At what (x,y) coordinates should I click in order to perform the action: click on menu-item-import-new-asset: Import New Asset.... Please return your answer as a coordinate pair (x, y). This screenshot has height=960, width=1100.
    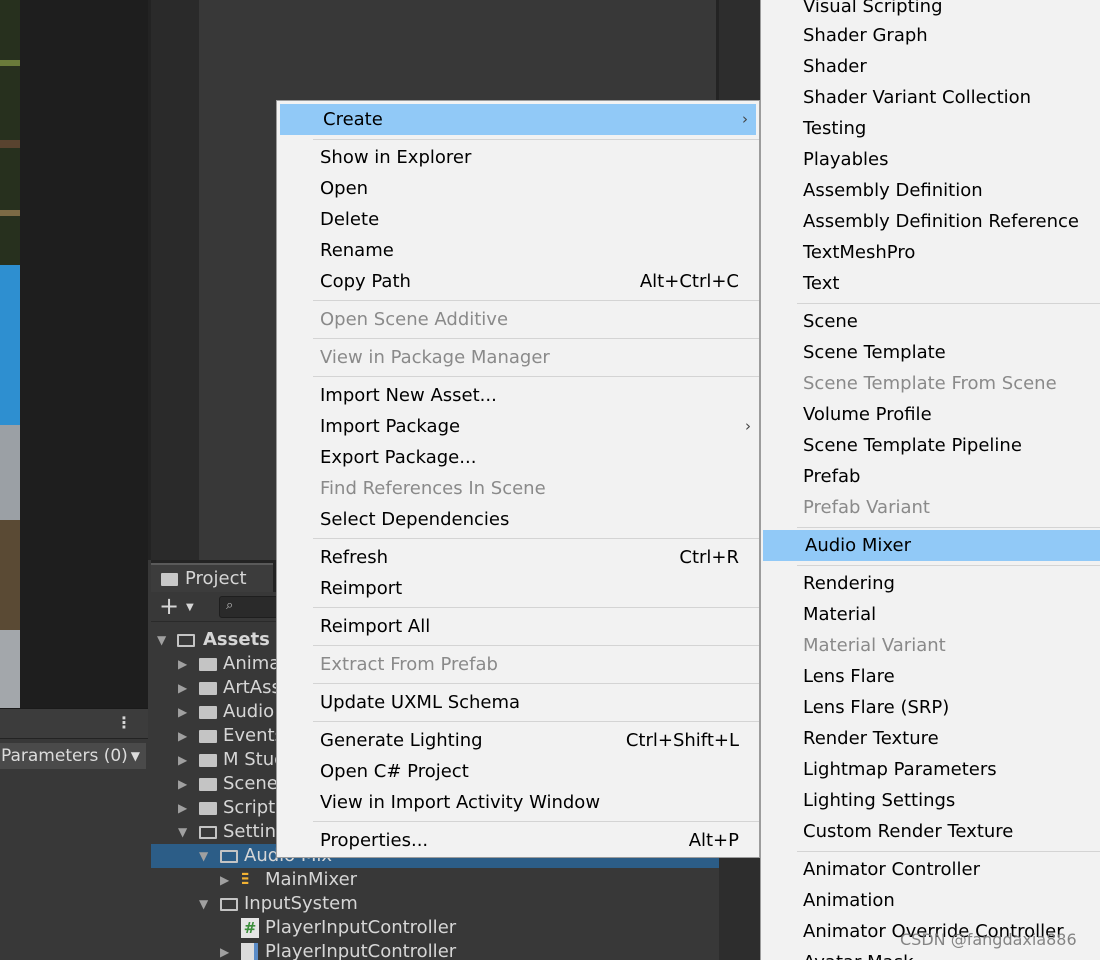
    Looking at the image, I should click on (518, 395).